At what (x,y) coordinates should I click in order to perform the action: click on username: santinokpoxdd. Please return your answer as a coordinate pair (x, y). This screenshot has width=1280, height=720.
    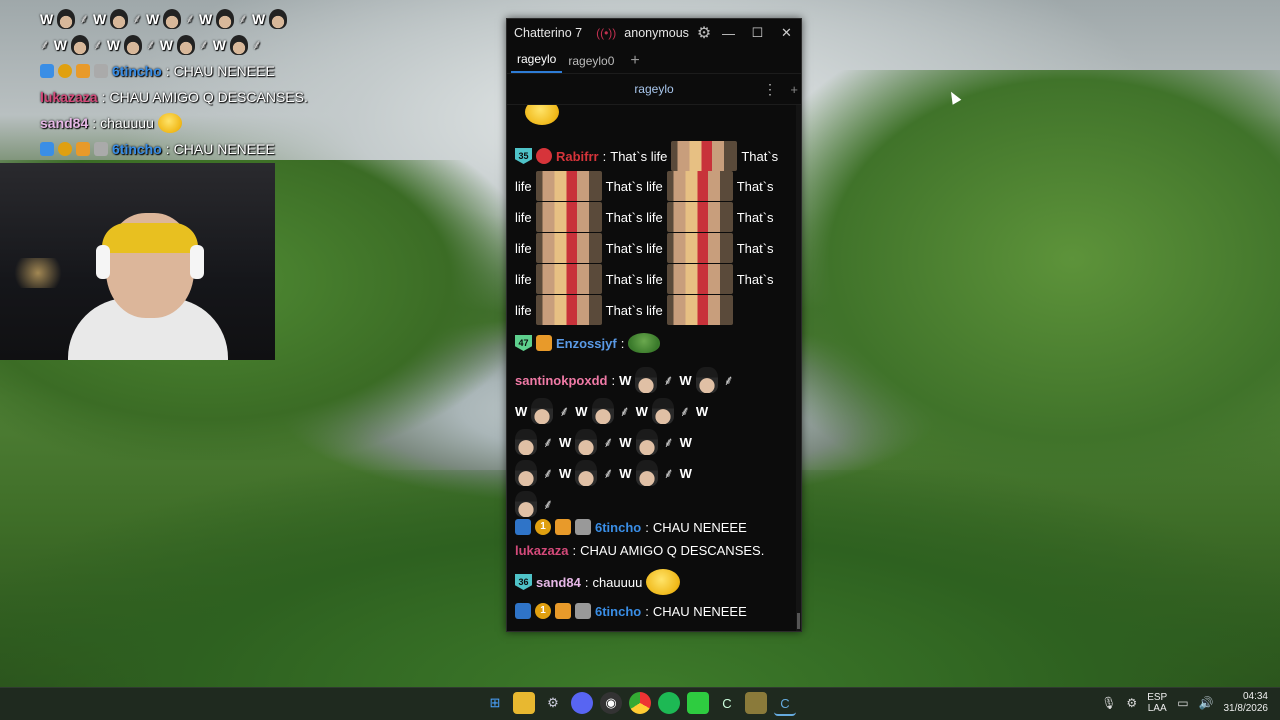
    Looking at the image, I should click on (561, 380).